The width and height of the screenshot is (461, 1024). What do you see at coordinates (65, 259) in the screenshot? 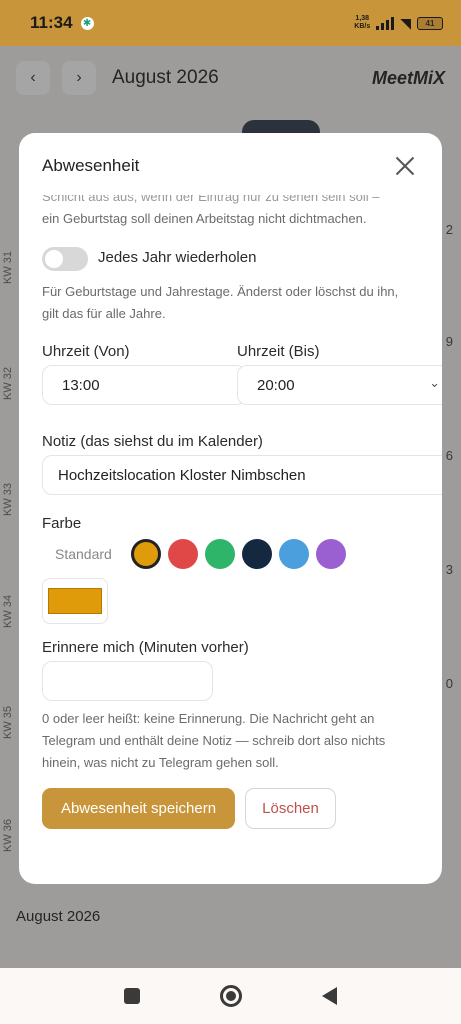
I see `repeat-yearly-toggle` at bounding box center [65, 259].